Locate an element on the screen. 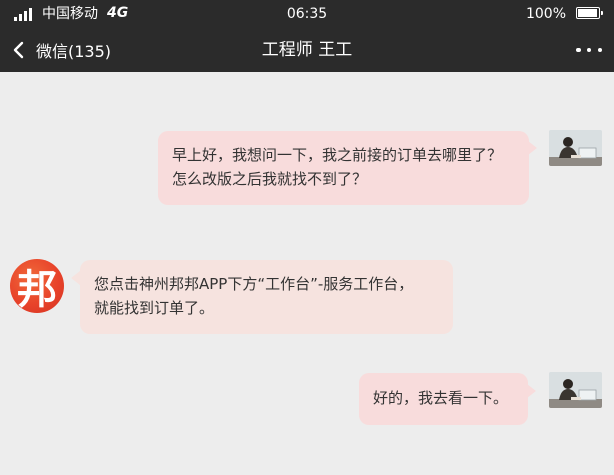  message-bubble-outgoing: 好的，我去看一下。 is located at coordinates (443, 399).